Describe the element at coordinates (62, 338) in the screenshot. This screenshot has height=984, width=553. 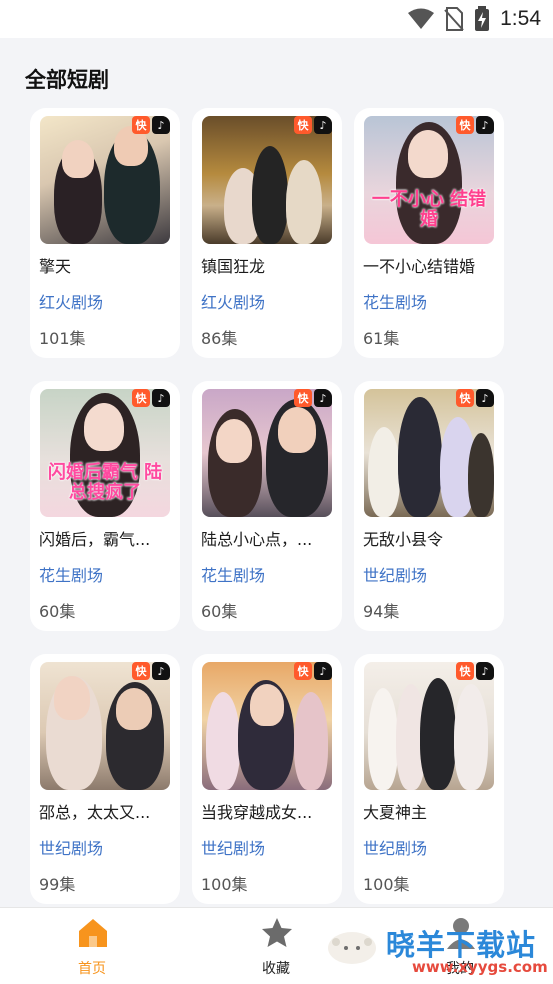
I see `drama-episodes: 101集` at that location.